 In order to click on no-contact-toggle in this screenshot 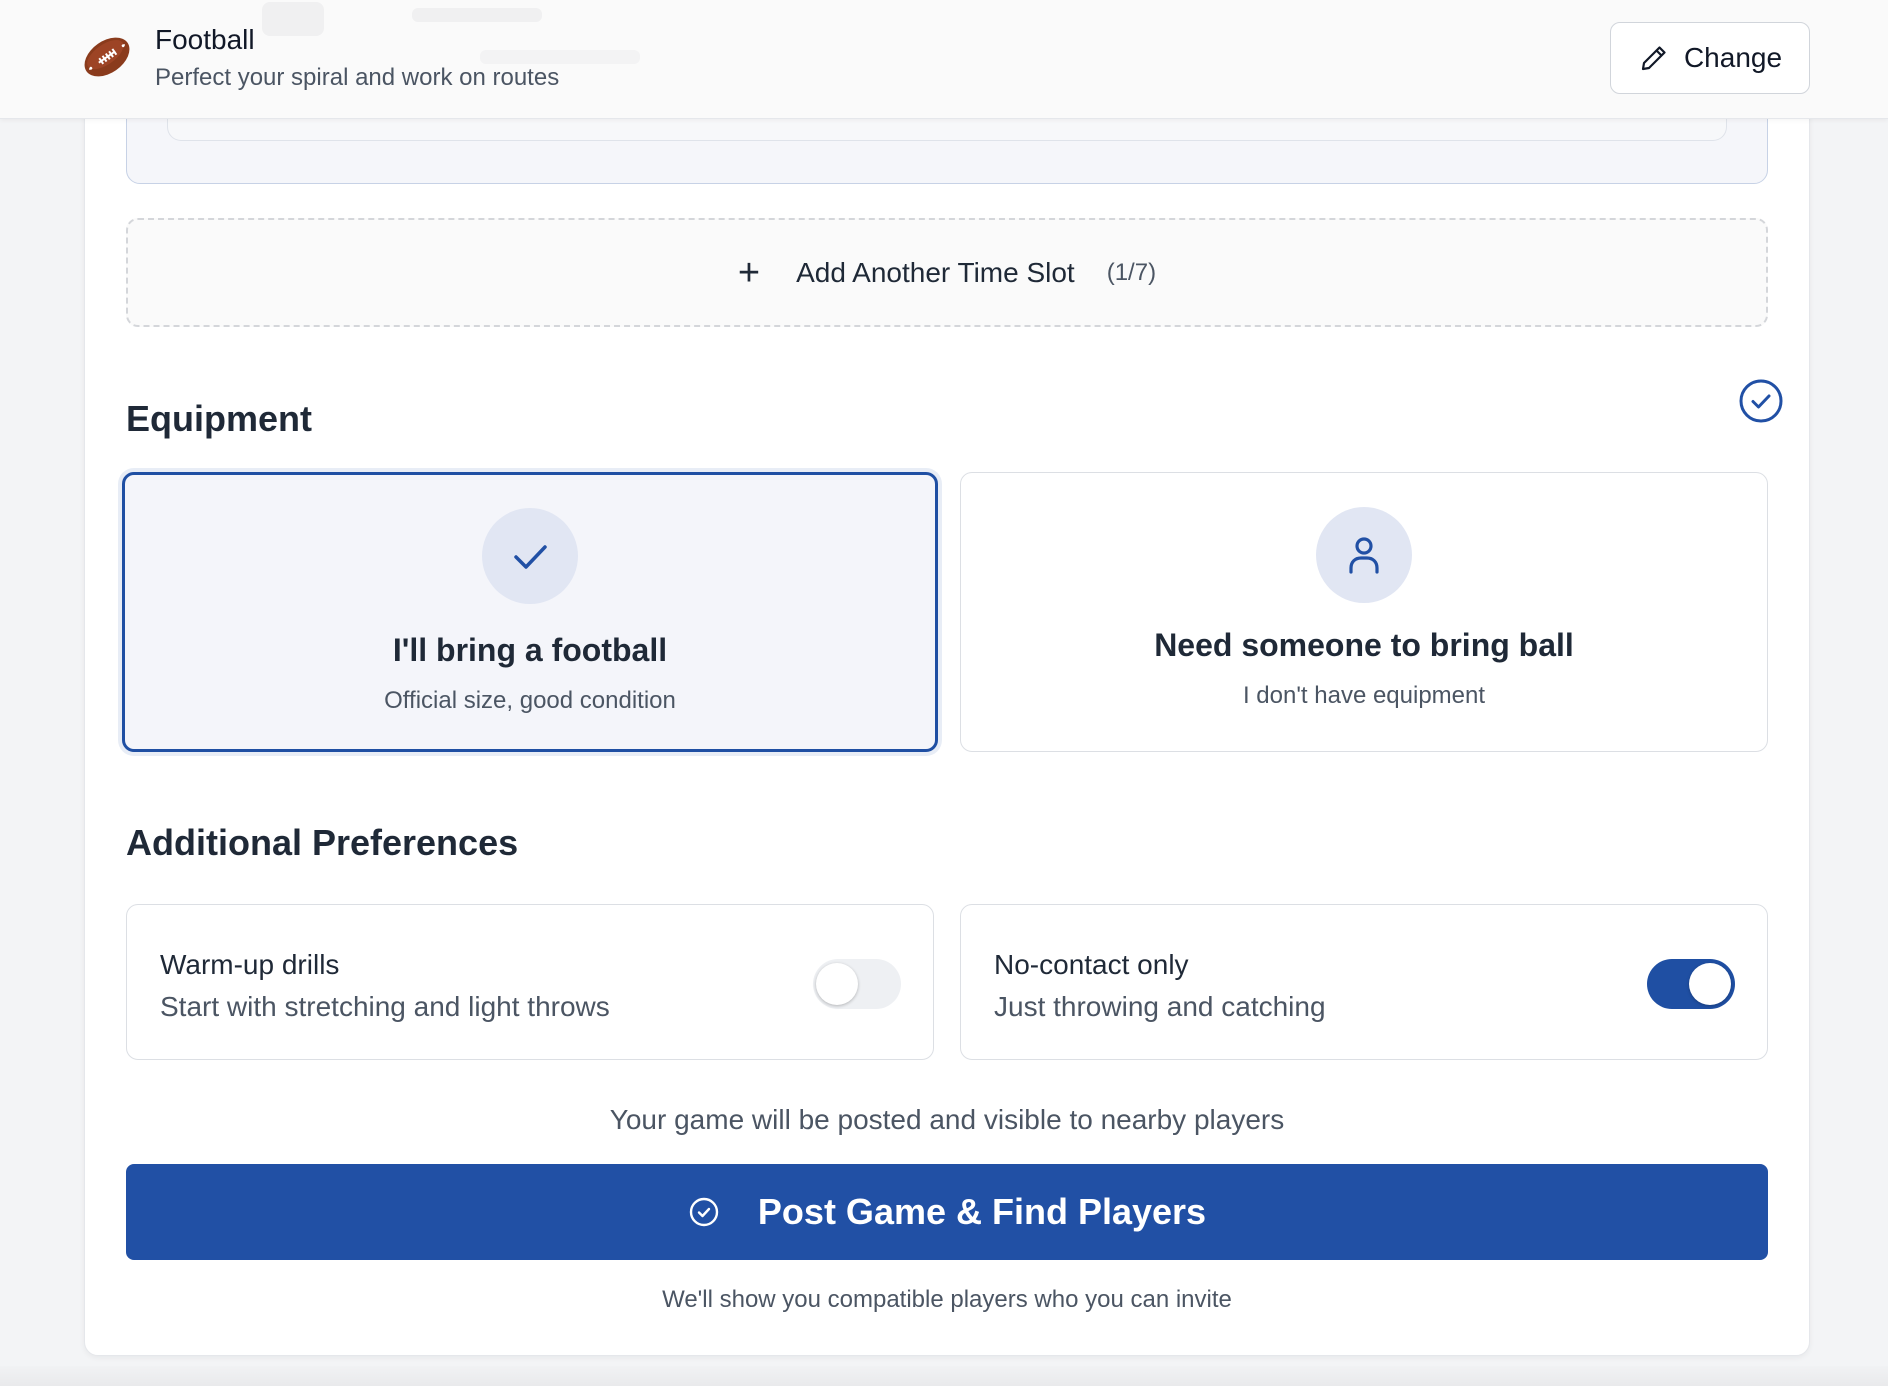, I will do `click(1691, 984)`.